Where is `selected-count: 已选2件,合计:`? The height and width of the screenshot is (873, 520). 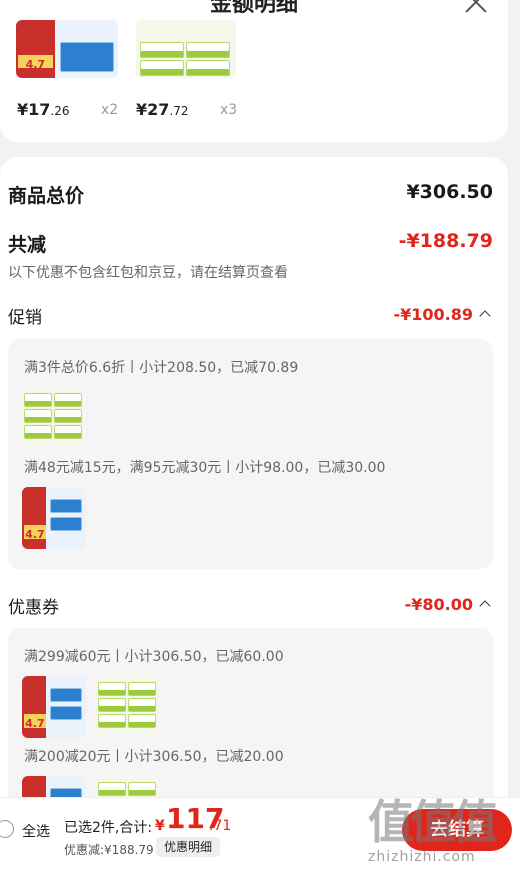
selected-count: 已选2件,合计: is located at coordinates (108, 828).